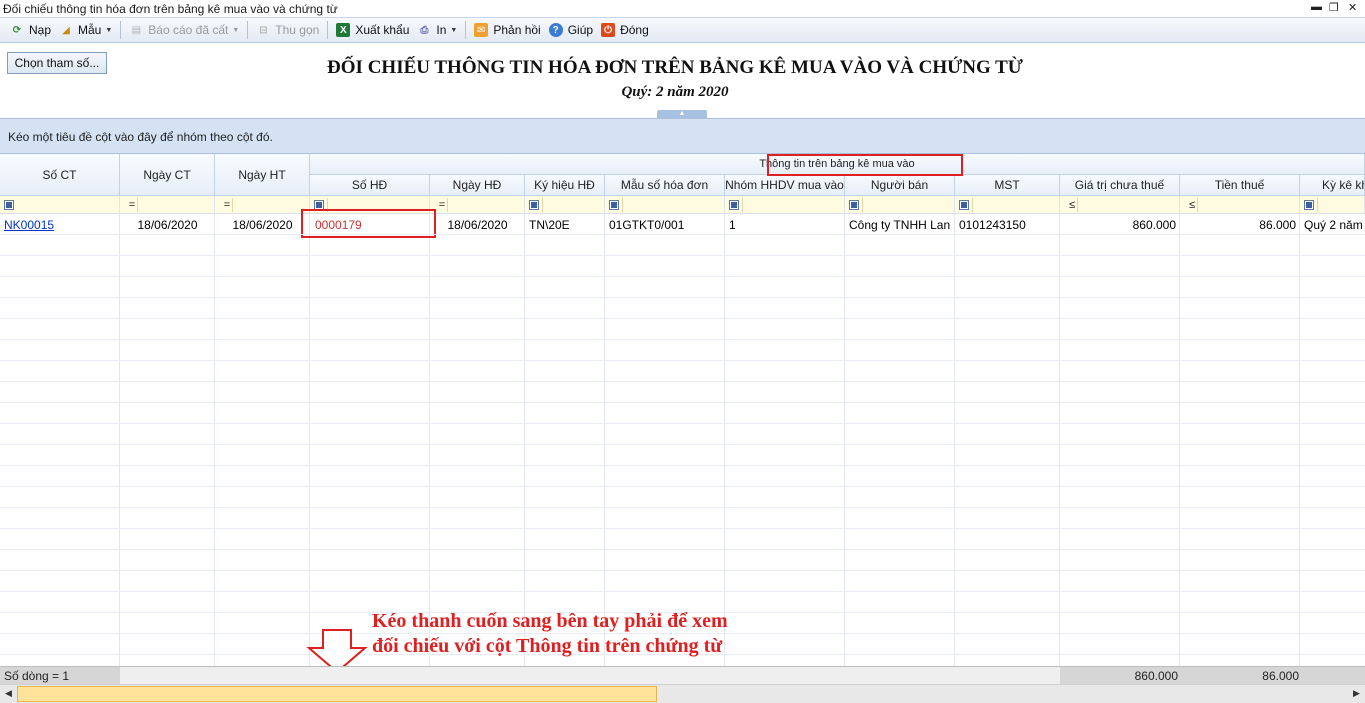 The height and width of the screenshot is (703, 1365). Describe the element at coordinates (184, 30) in the screenshot. I see `saved-report-button: ▤ Báo cáo đã cất ▼` at that location.